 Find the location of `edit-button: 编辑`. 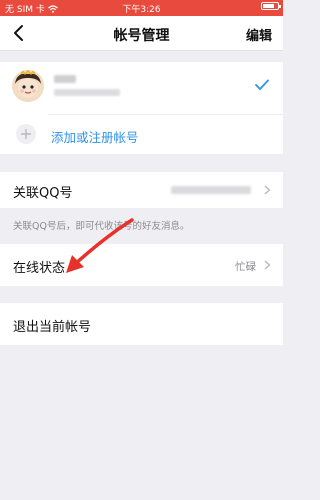

edit-button: 编辑 is located at coordinates (259, 34).